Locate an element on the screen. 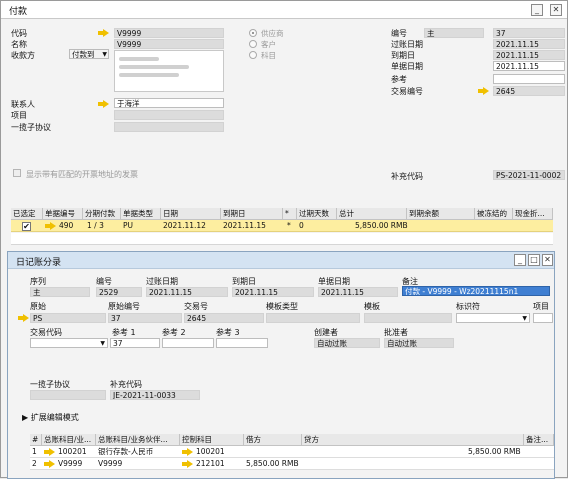  table-row is located at coordinates (282, 239).